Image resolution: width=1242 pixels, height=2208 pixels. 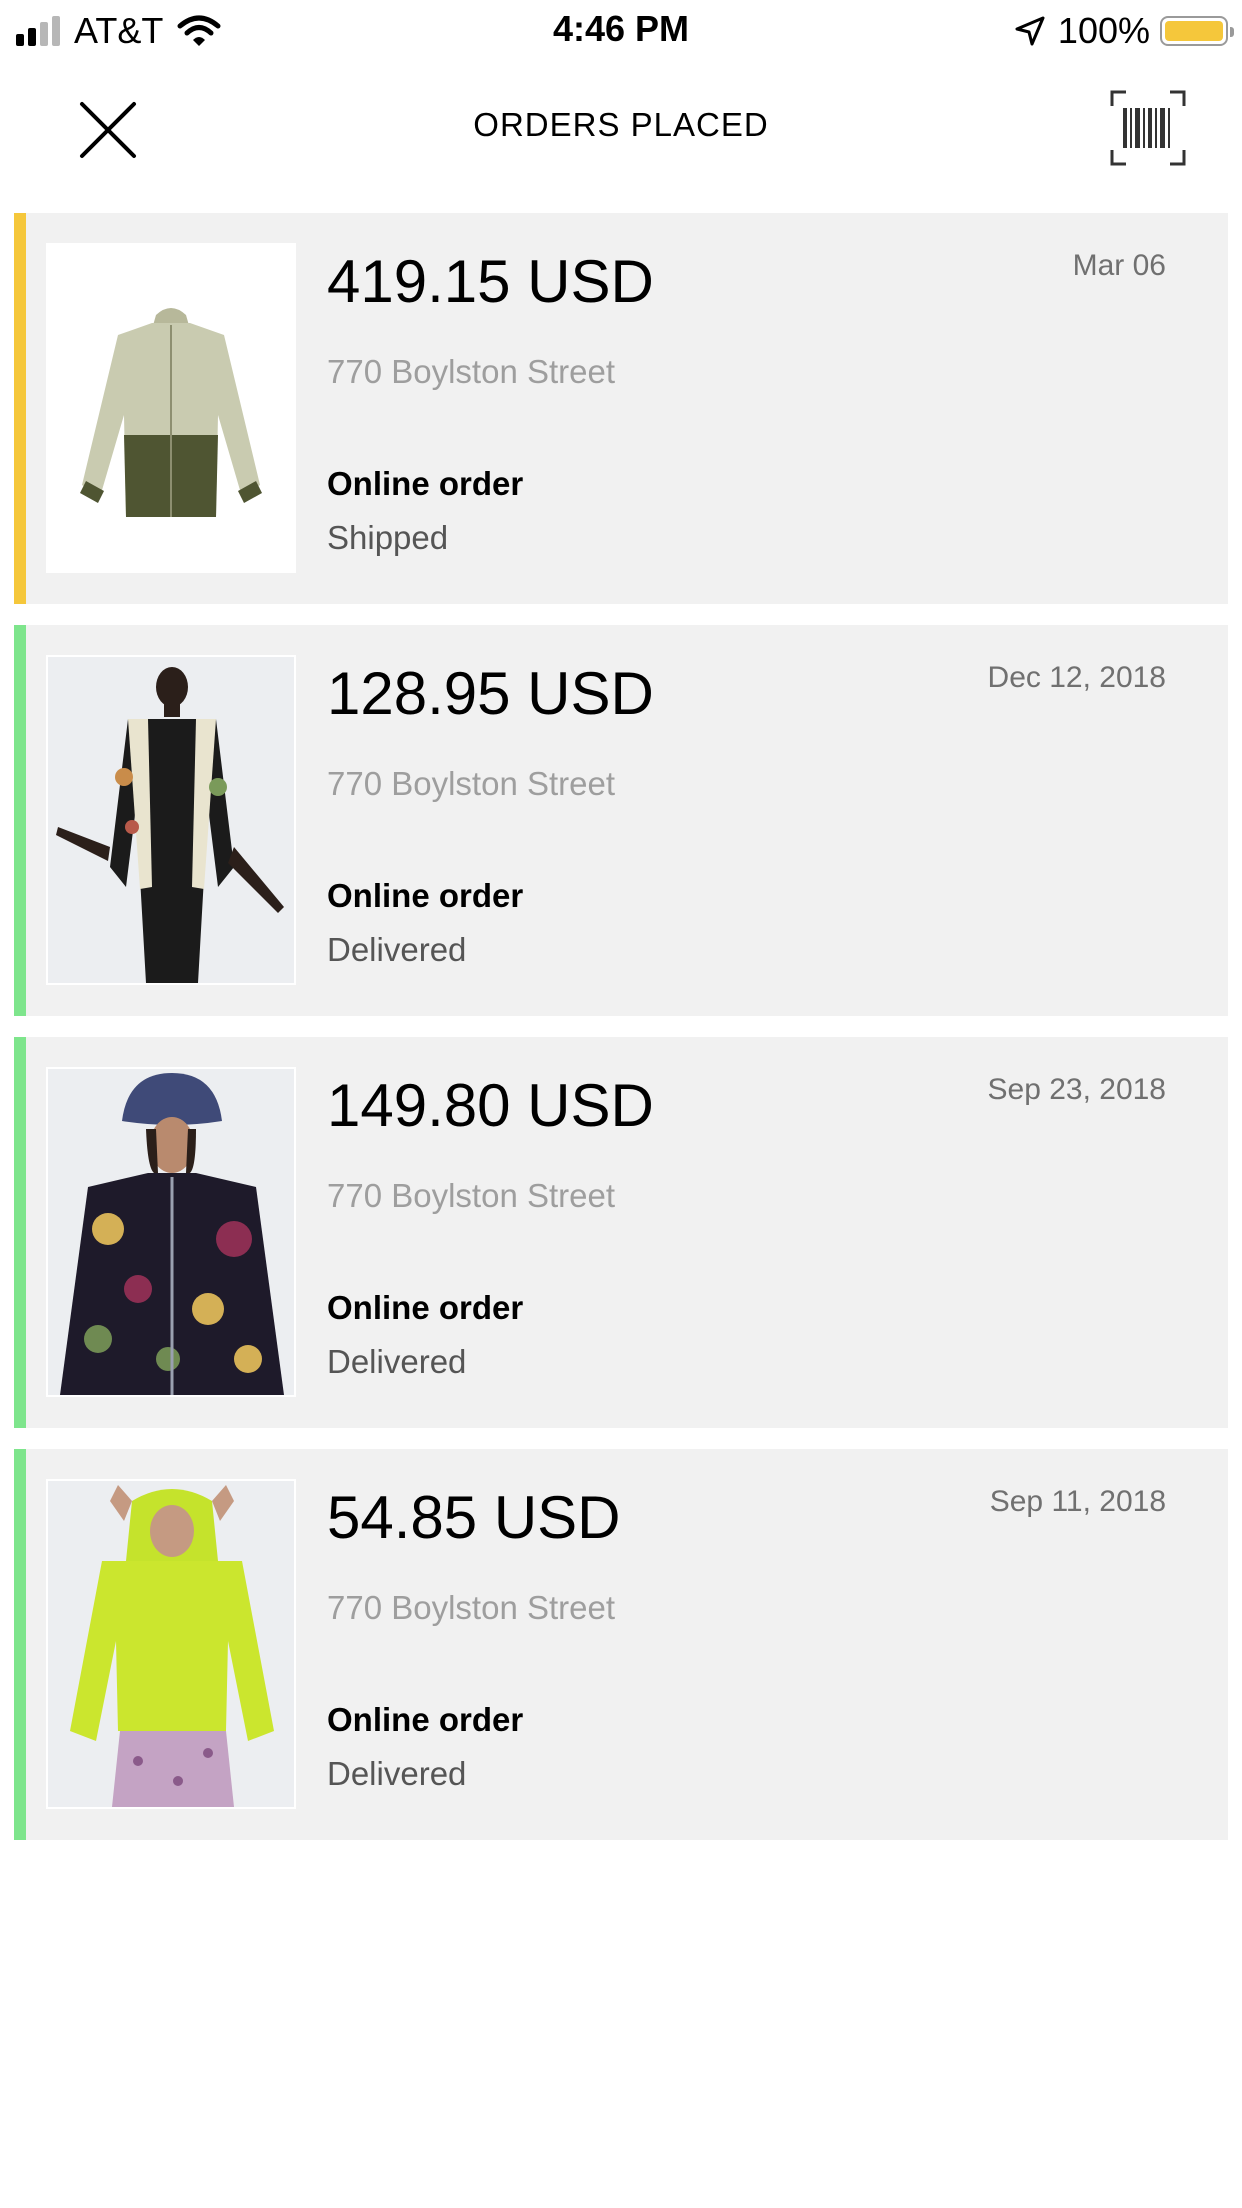 What do you see at coordinates (388, 537) in the screenshot?
I see `order-status: Shipped` at bounding box center [388, 537].